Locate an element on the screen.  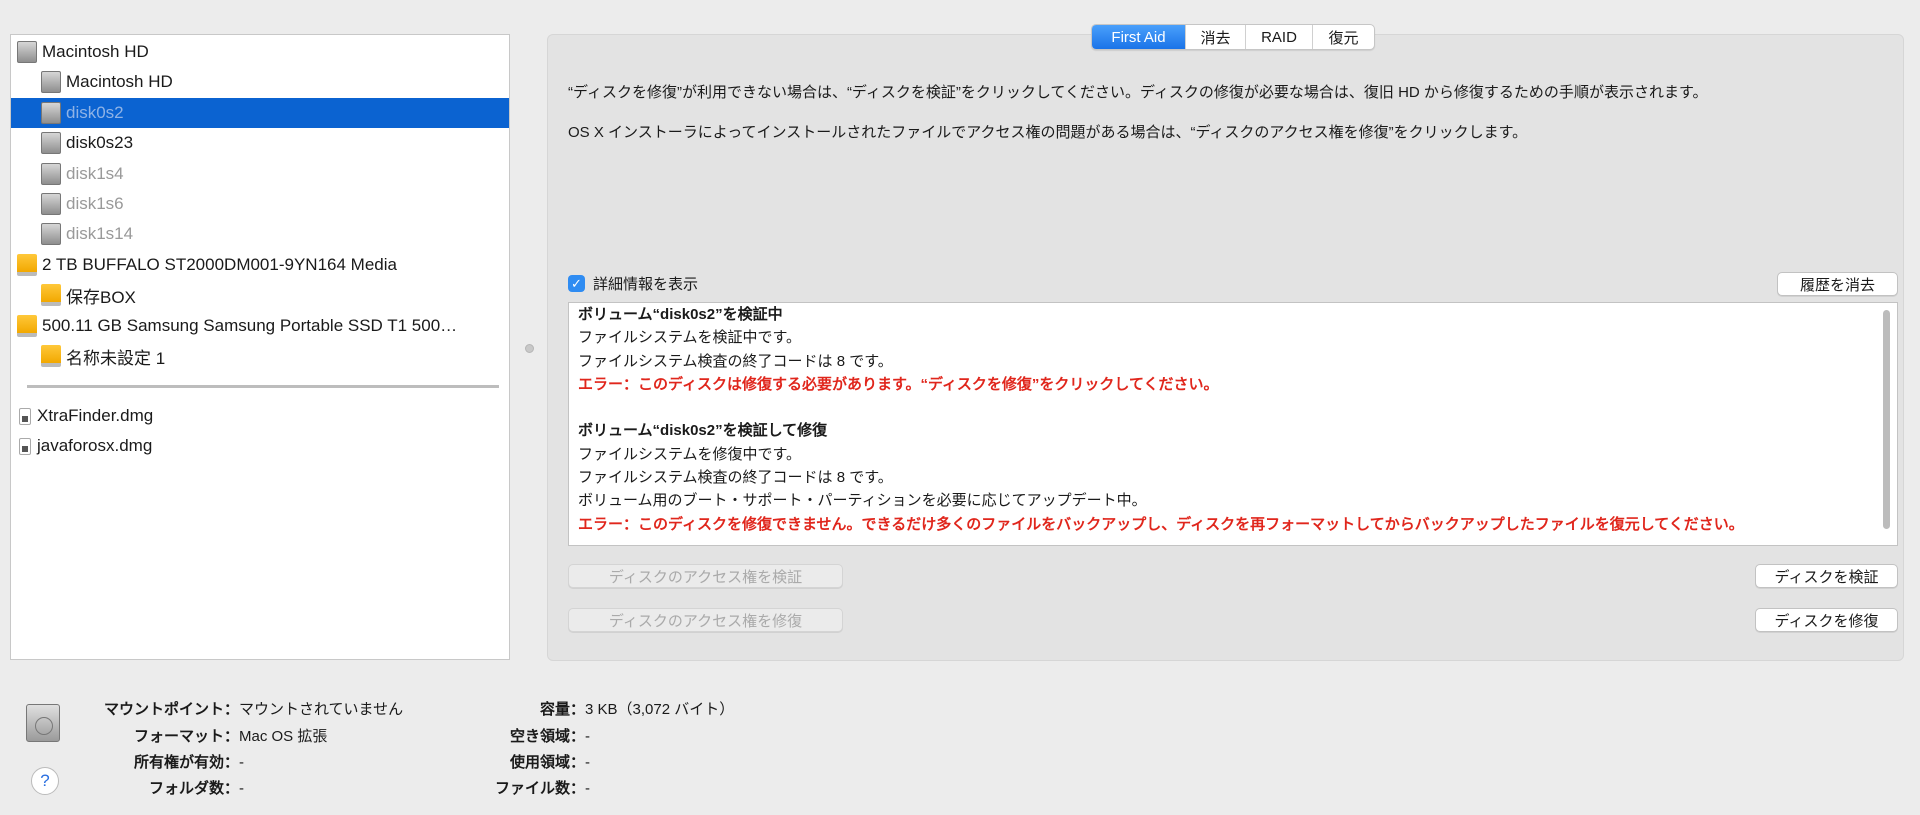
log-line: ファイルシステムを修復中です。 is located at coordinates (690, 454).